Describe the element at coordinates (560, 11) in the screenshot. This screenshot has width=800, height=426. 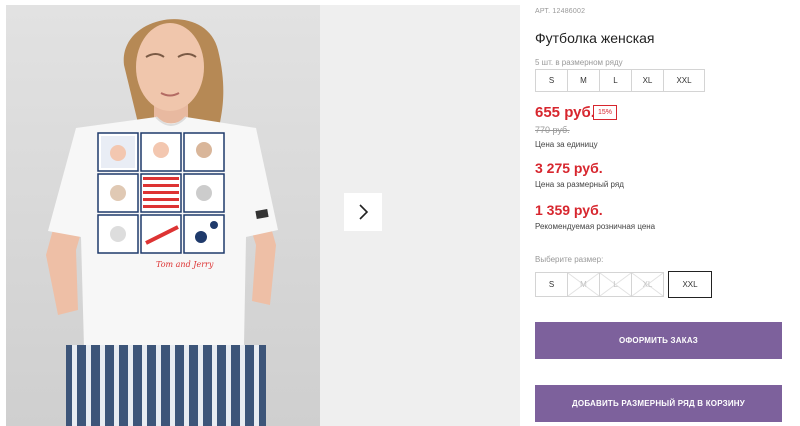
I see `product-sku: АРТ. 12486002` at that location.